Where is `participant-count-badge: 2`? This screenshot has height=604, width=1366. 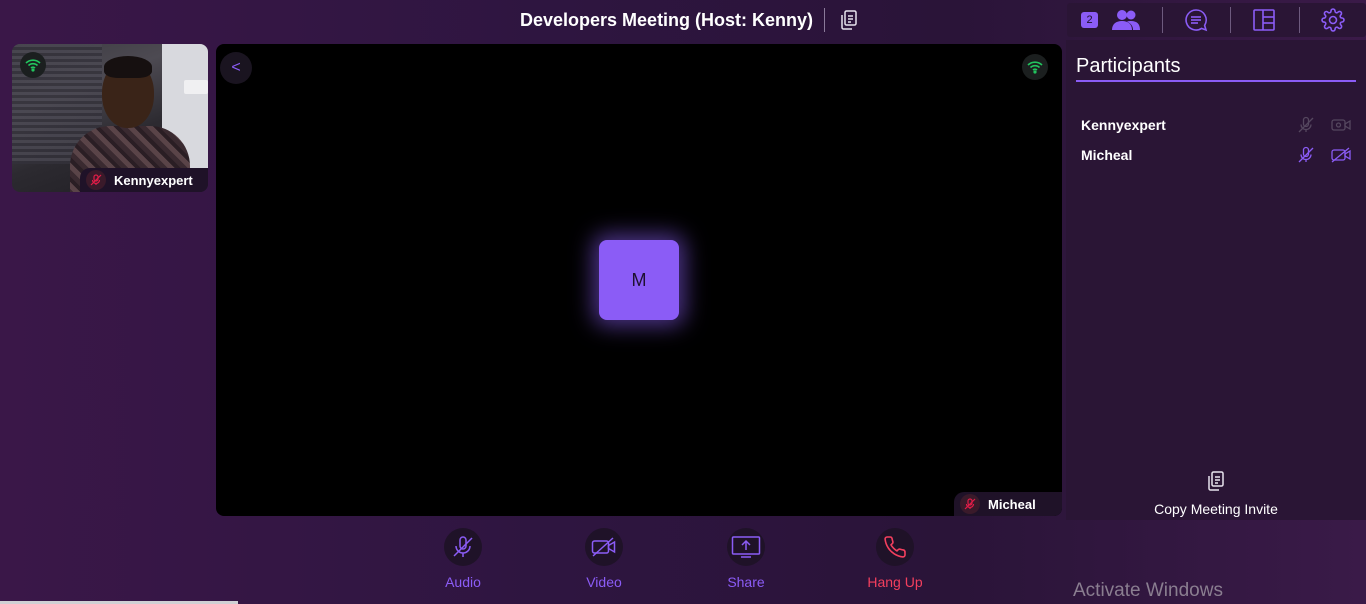
participant-count-badge: 2 is located at coordinates (1089, 20).